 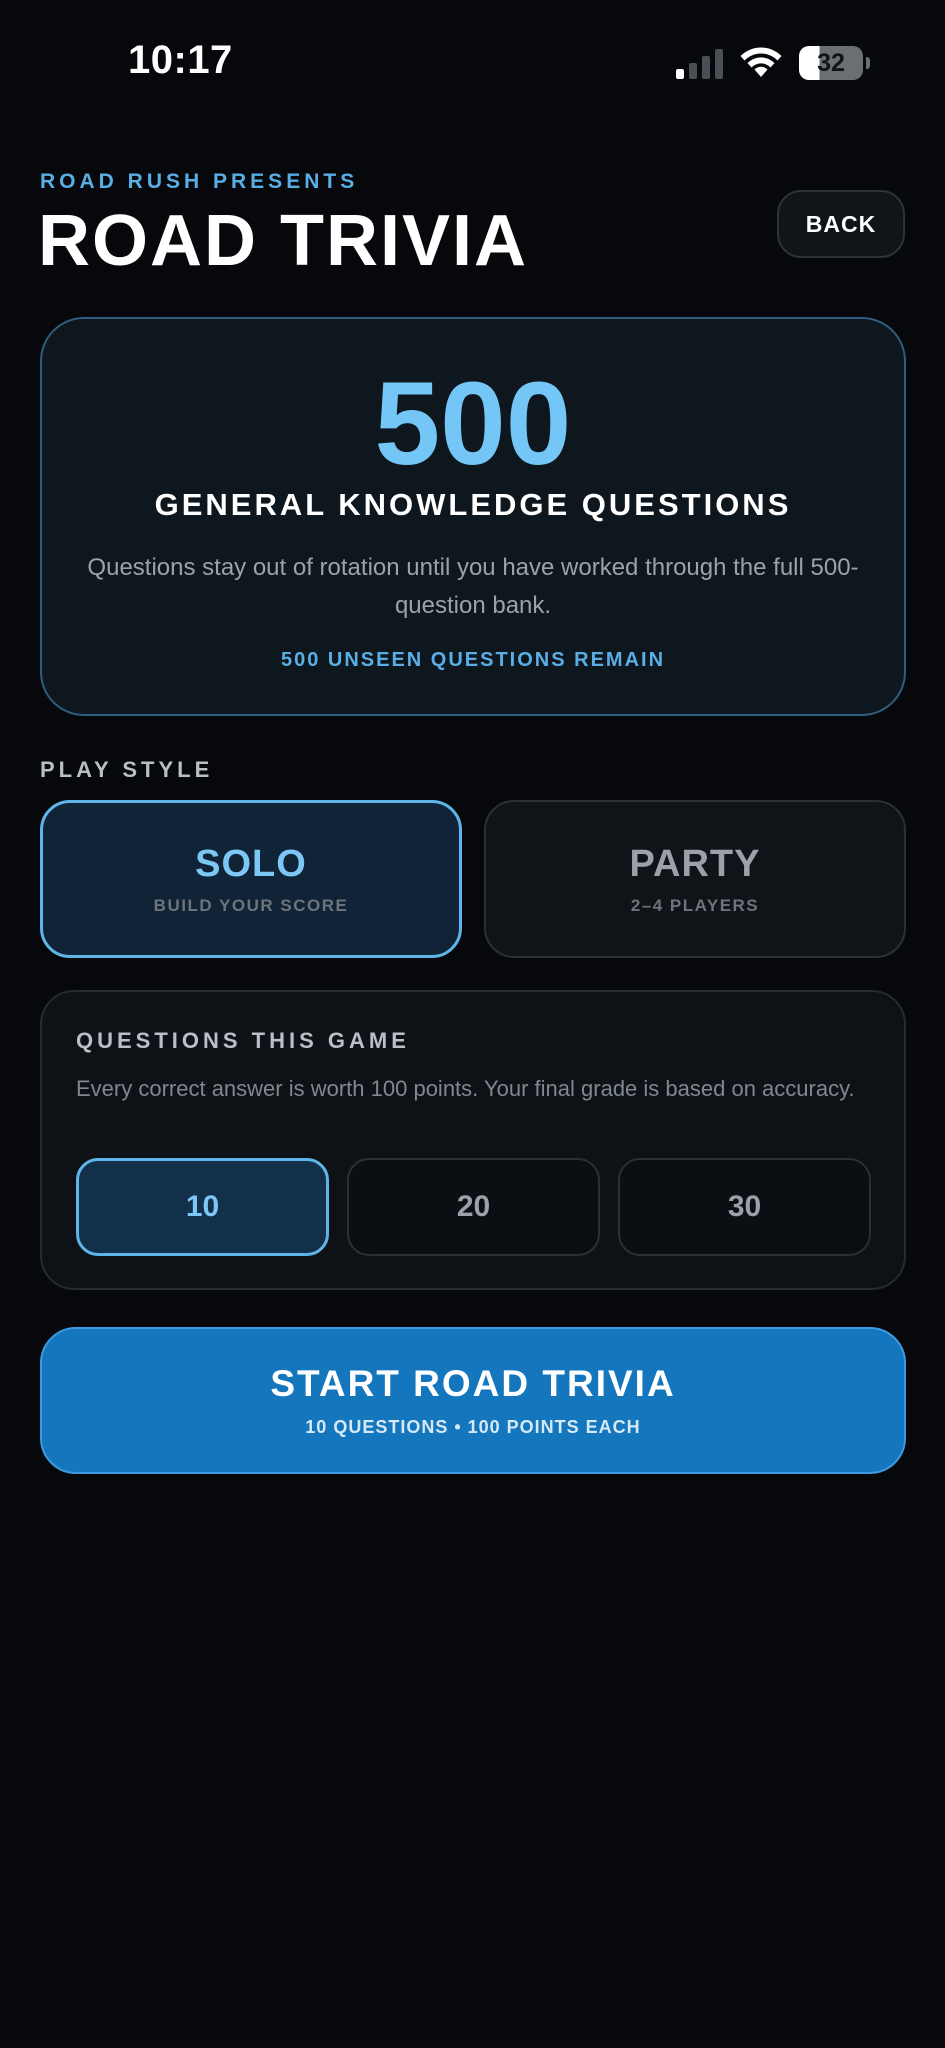 I want to click on question-bank-count: 500, so click(x=473, y=424).